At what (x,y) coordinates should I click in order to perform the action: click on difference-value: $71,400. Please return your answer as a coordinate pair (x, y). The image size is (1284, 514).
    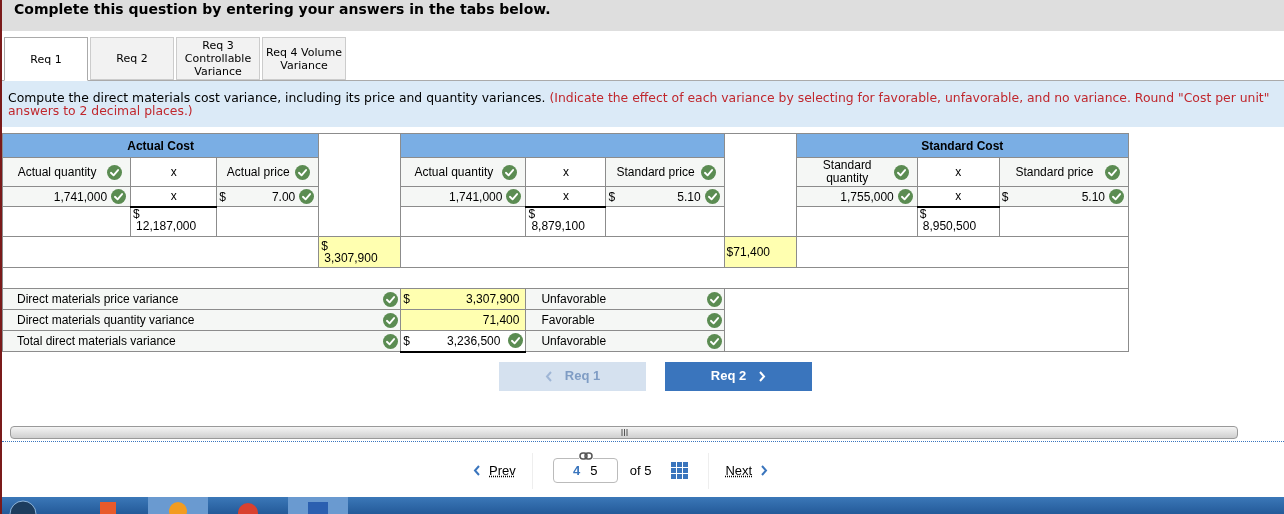
    Looking at the image, I should click on (748, 252).